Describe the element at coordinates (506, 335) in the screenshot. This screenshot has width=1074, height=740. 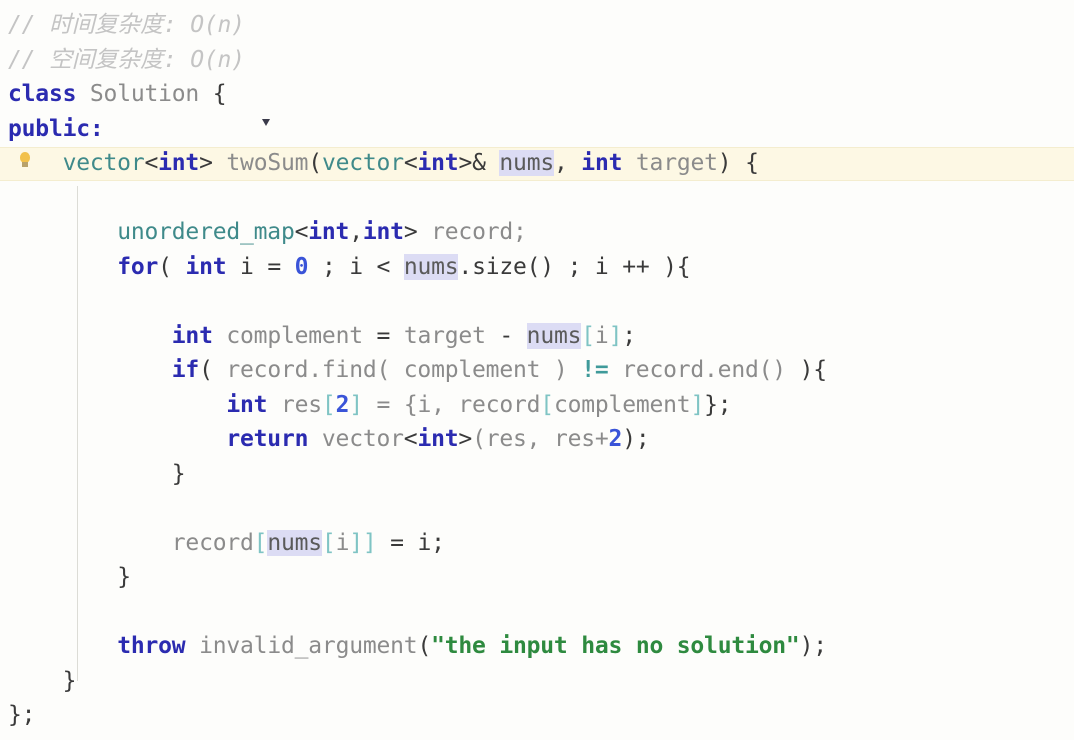
I see `code-token: -` at that location.